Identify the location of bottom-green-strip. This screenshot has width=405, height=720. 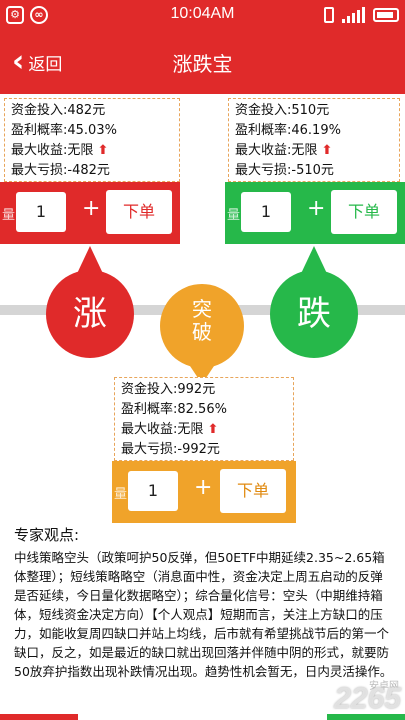
(366, 717).